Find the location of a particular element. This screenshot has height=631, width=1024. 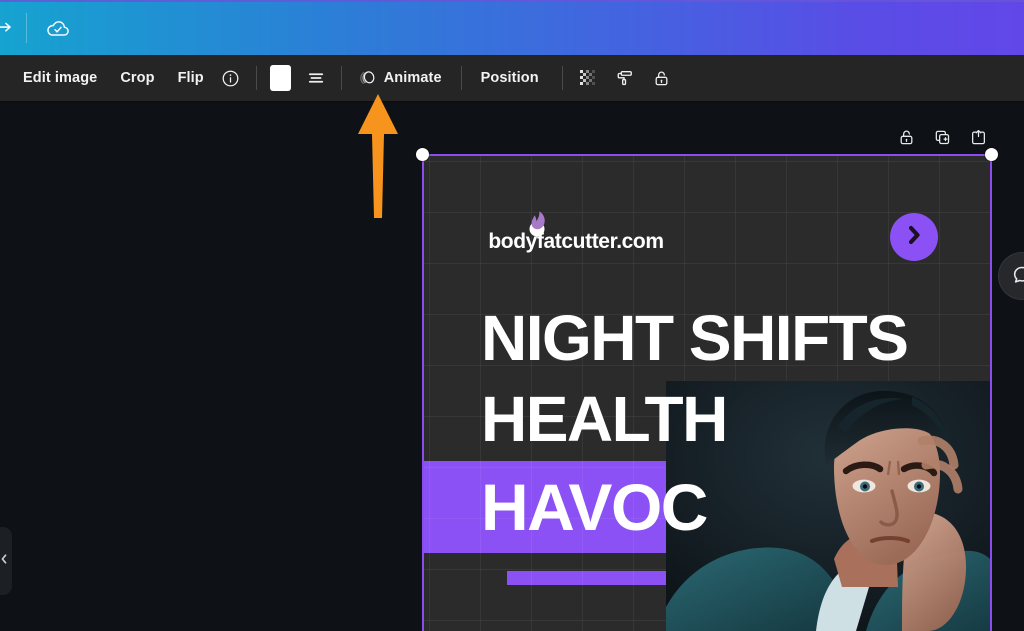

lock-element-button is located at coordinates (906, 137).